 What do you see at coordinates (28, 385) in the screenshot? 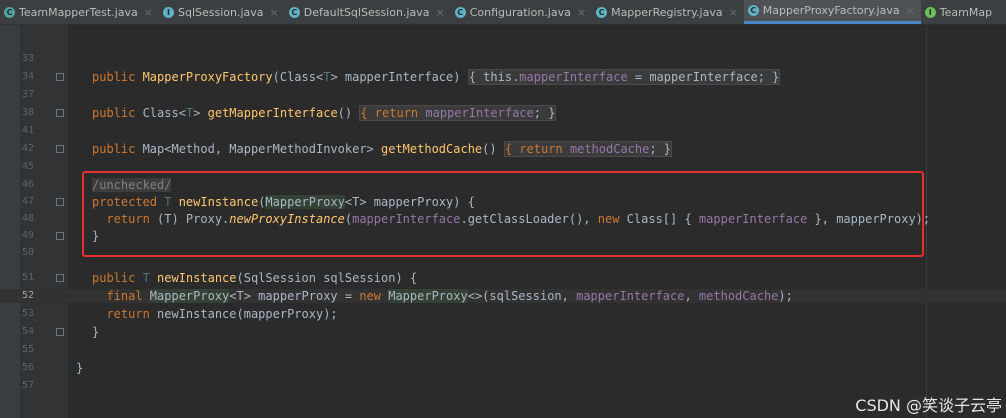
I see `line-number: 57` at bounding box center [28, 385].